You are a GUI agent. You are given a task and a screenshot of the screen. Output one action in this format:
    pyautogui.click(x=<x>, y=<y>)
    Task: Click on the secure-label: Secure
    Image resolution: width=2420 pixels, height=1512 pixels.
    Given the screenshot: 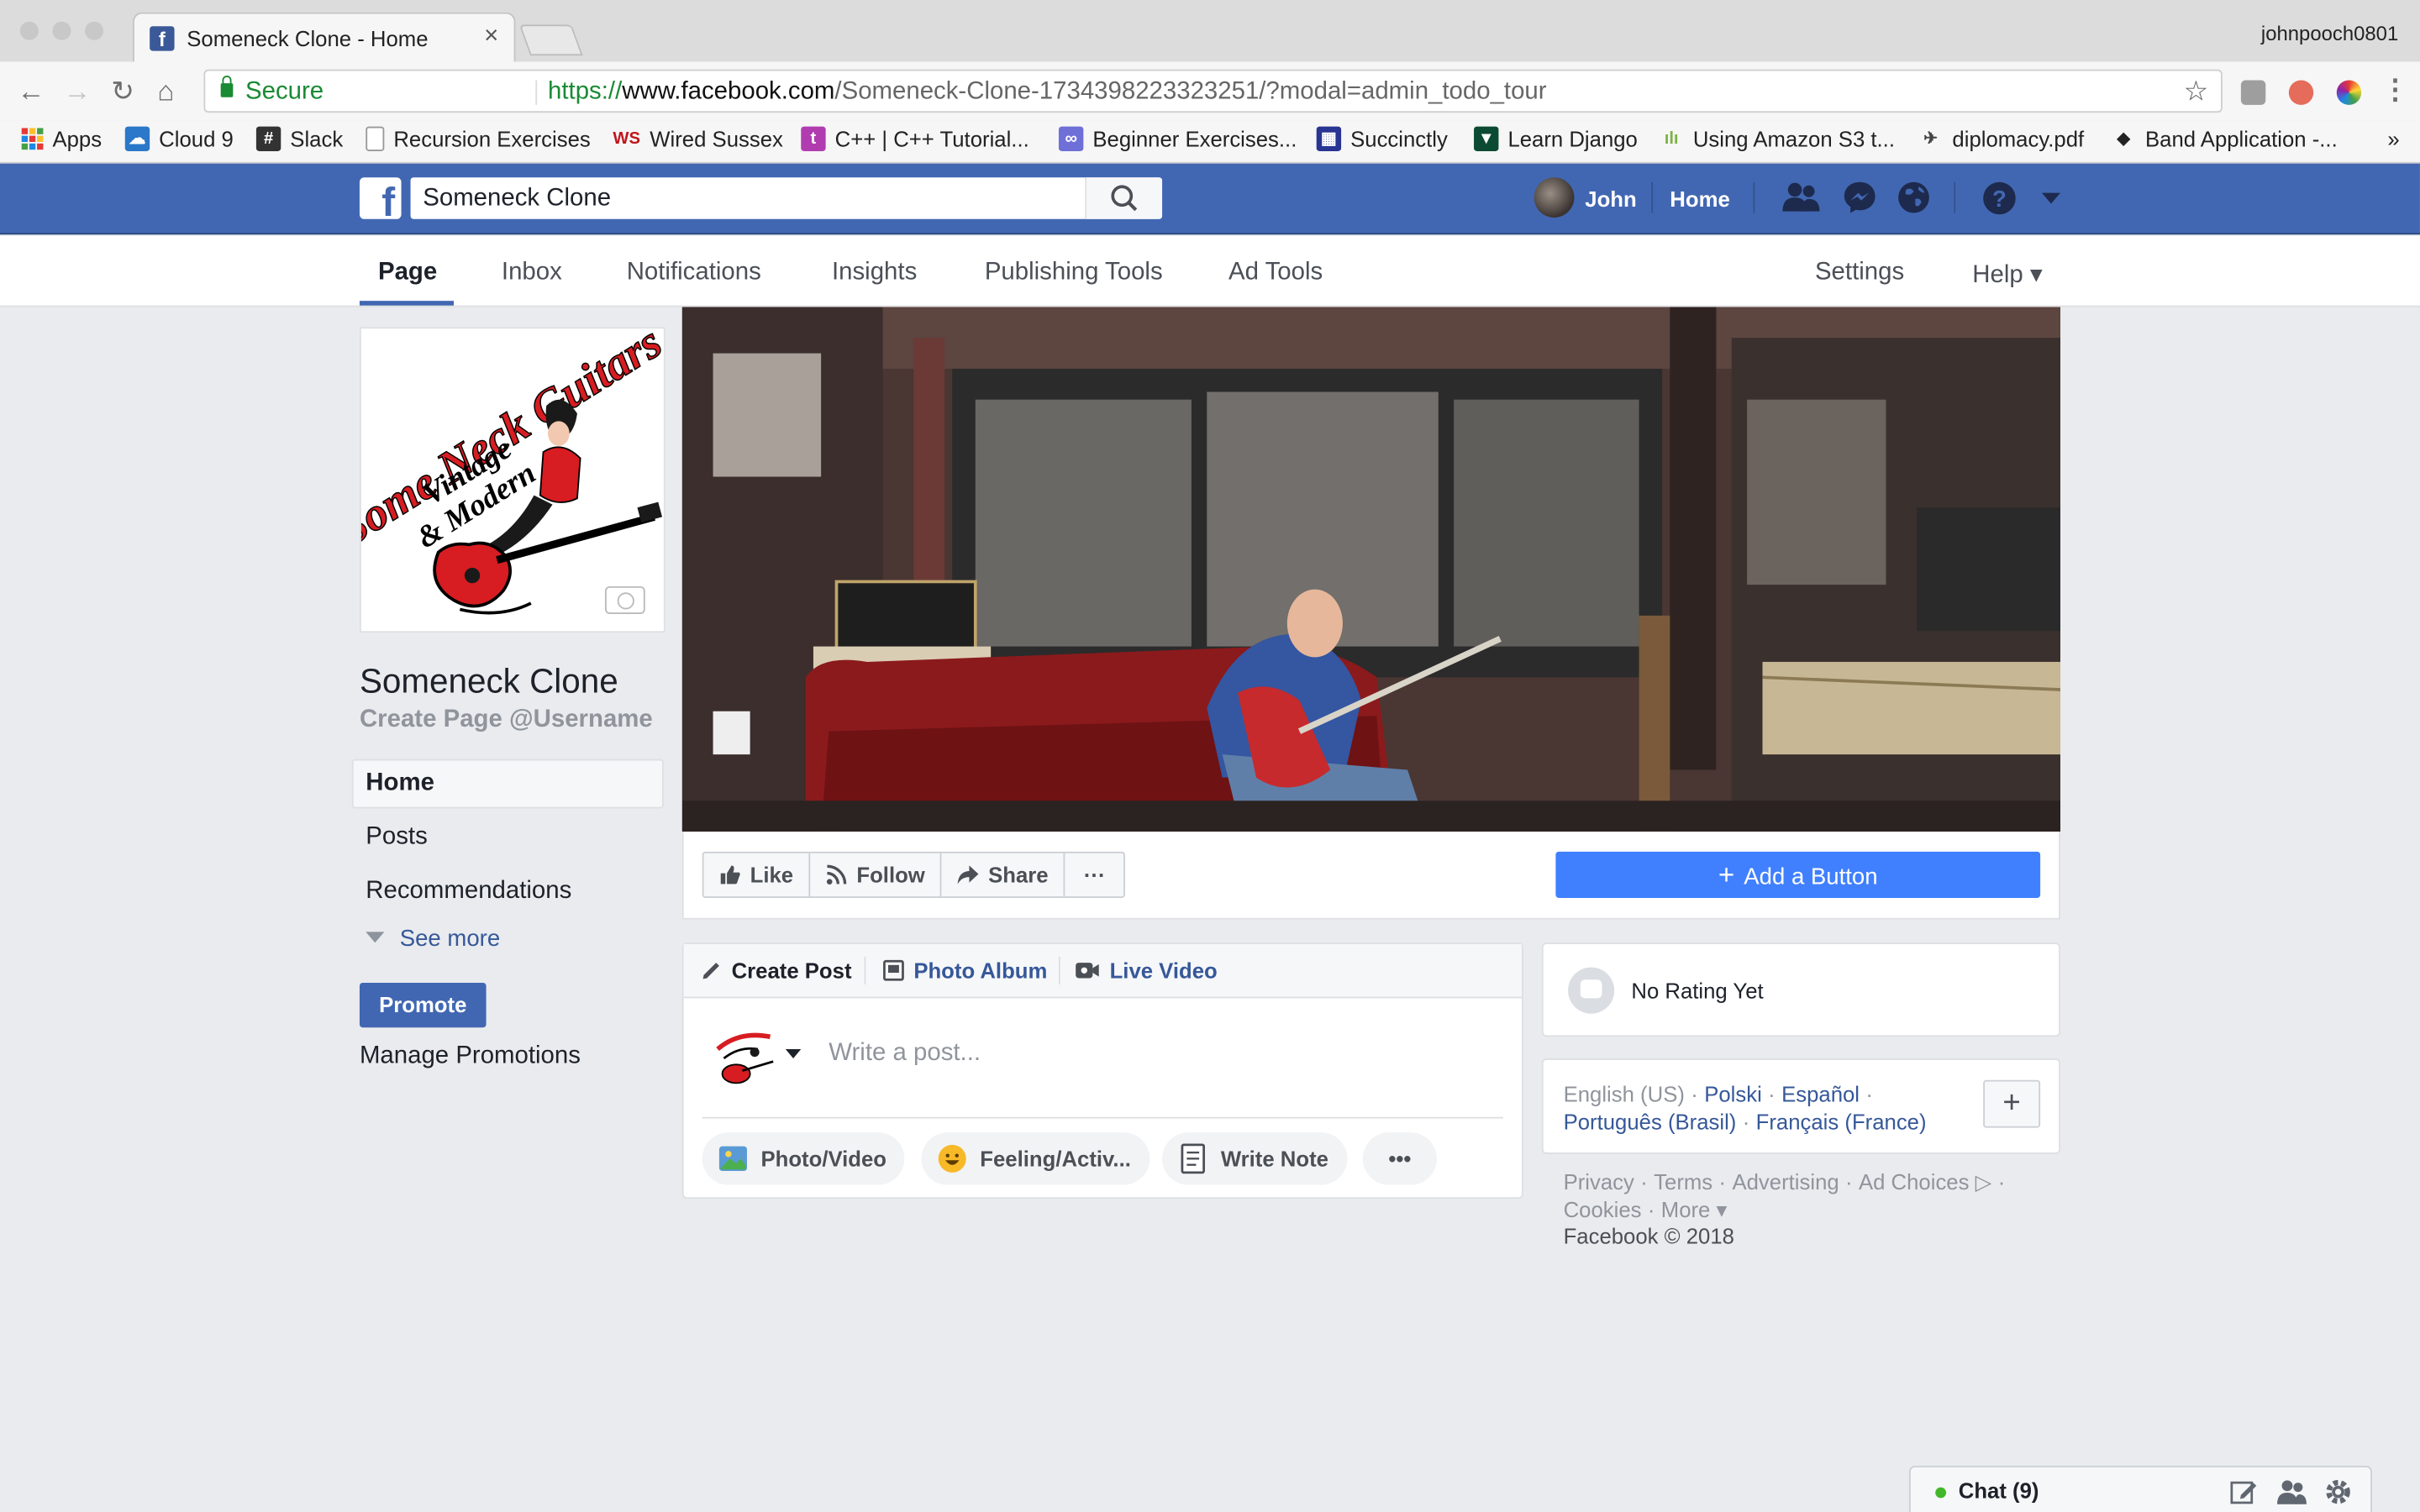 What is the action you would take?
    pyautogui.click(x=284, y=91)
    